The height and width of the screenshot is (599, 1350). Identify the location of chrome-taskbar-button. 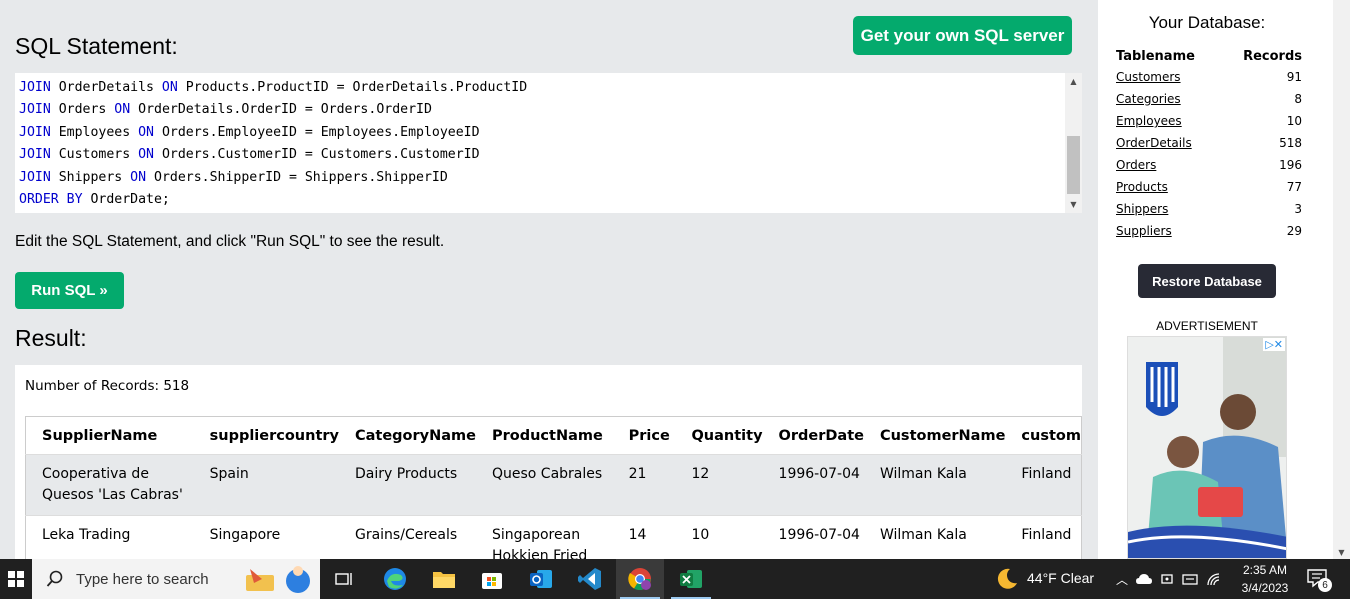
(640, 579).